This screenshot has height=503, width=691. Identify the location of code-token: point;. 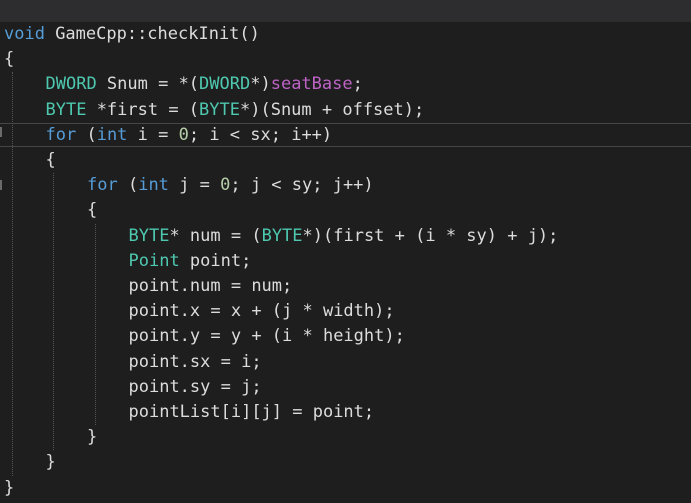
(215, 260).